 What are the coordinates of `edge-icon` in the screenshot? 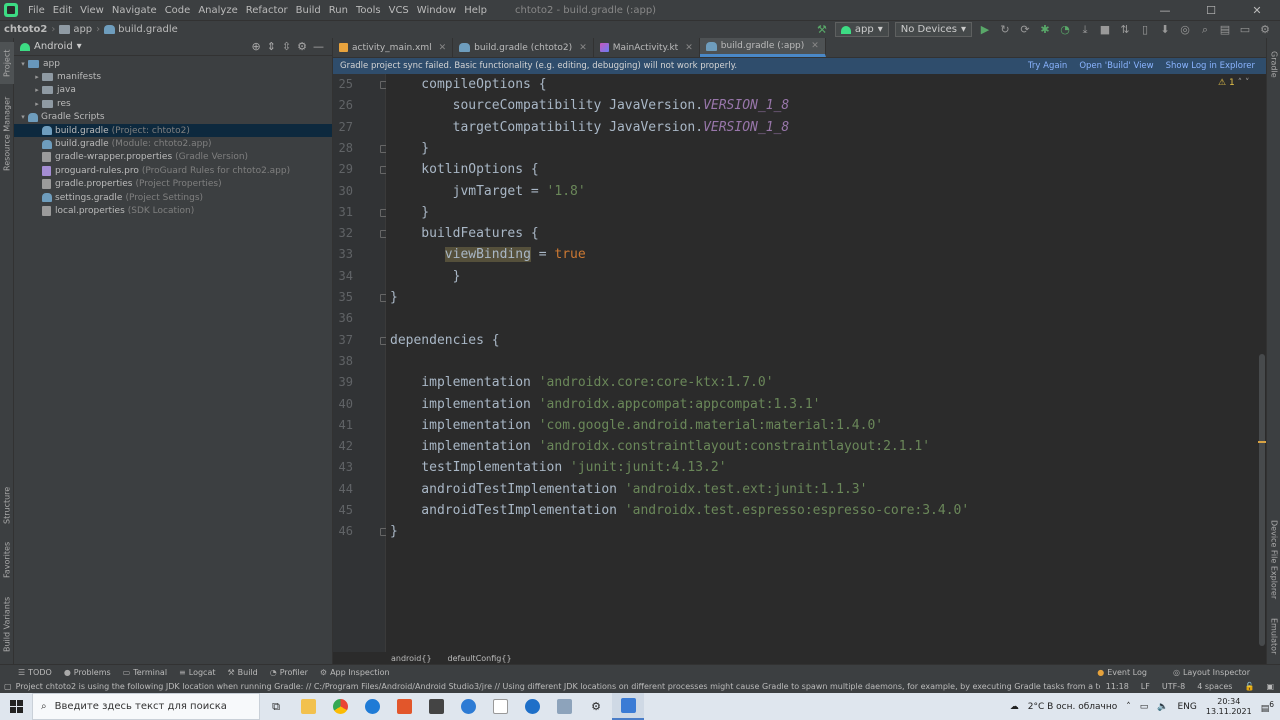 It's located at (372, 706).